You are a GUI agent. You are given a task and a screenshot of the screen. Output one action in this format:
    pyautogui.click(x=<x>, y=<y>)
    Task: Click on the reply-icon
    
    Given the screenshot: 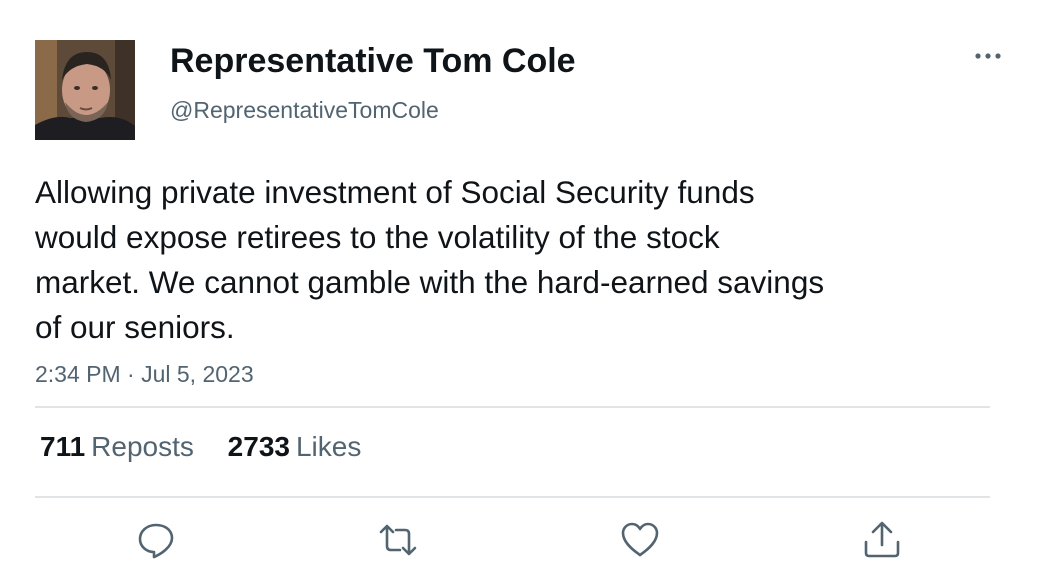 What is the action you would take?
    pyautogui.click(x=156, y=540)
    